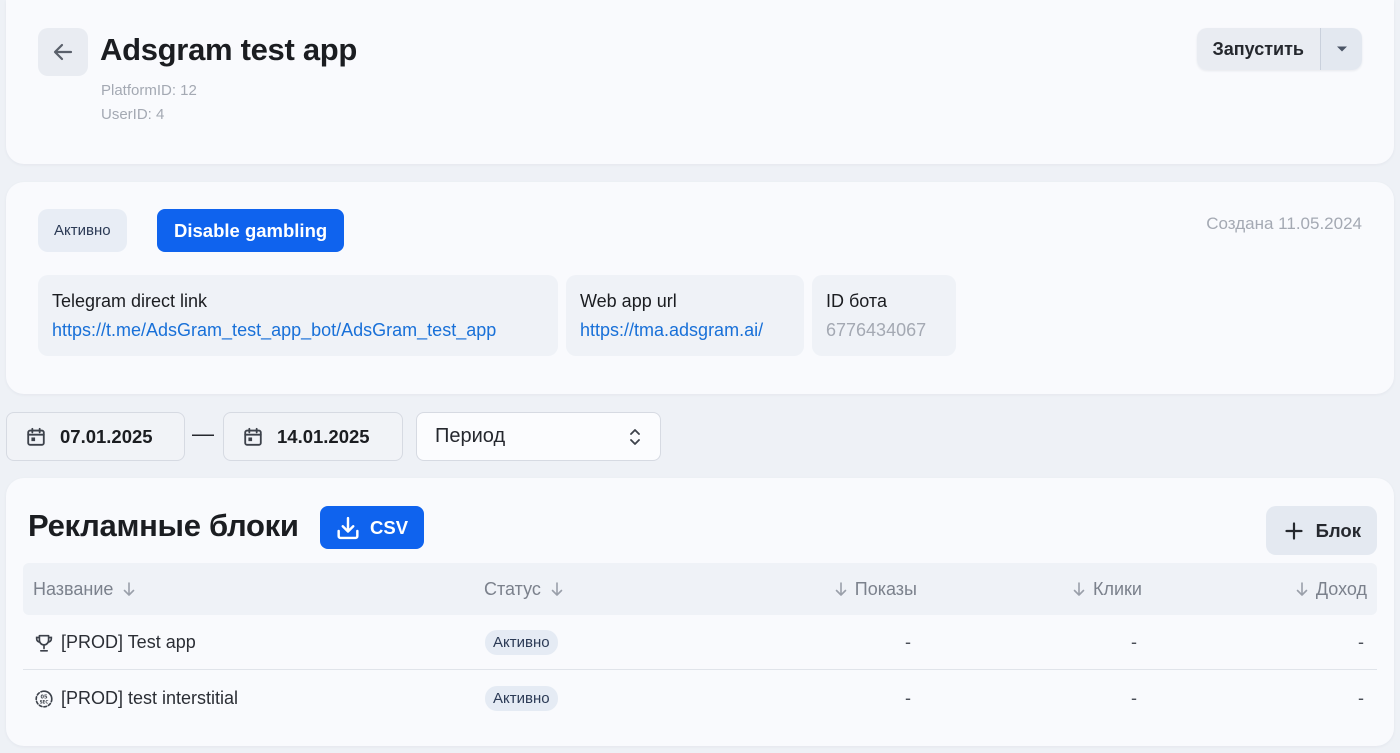 This screenshot has width=1400, height=753. I want to click on created-date: Создана 11.05.2024, so click(1284, 223).